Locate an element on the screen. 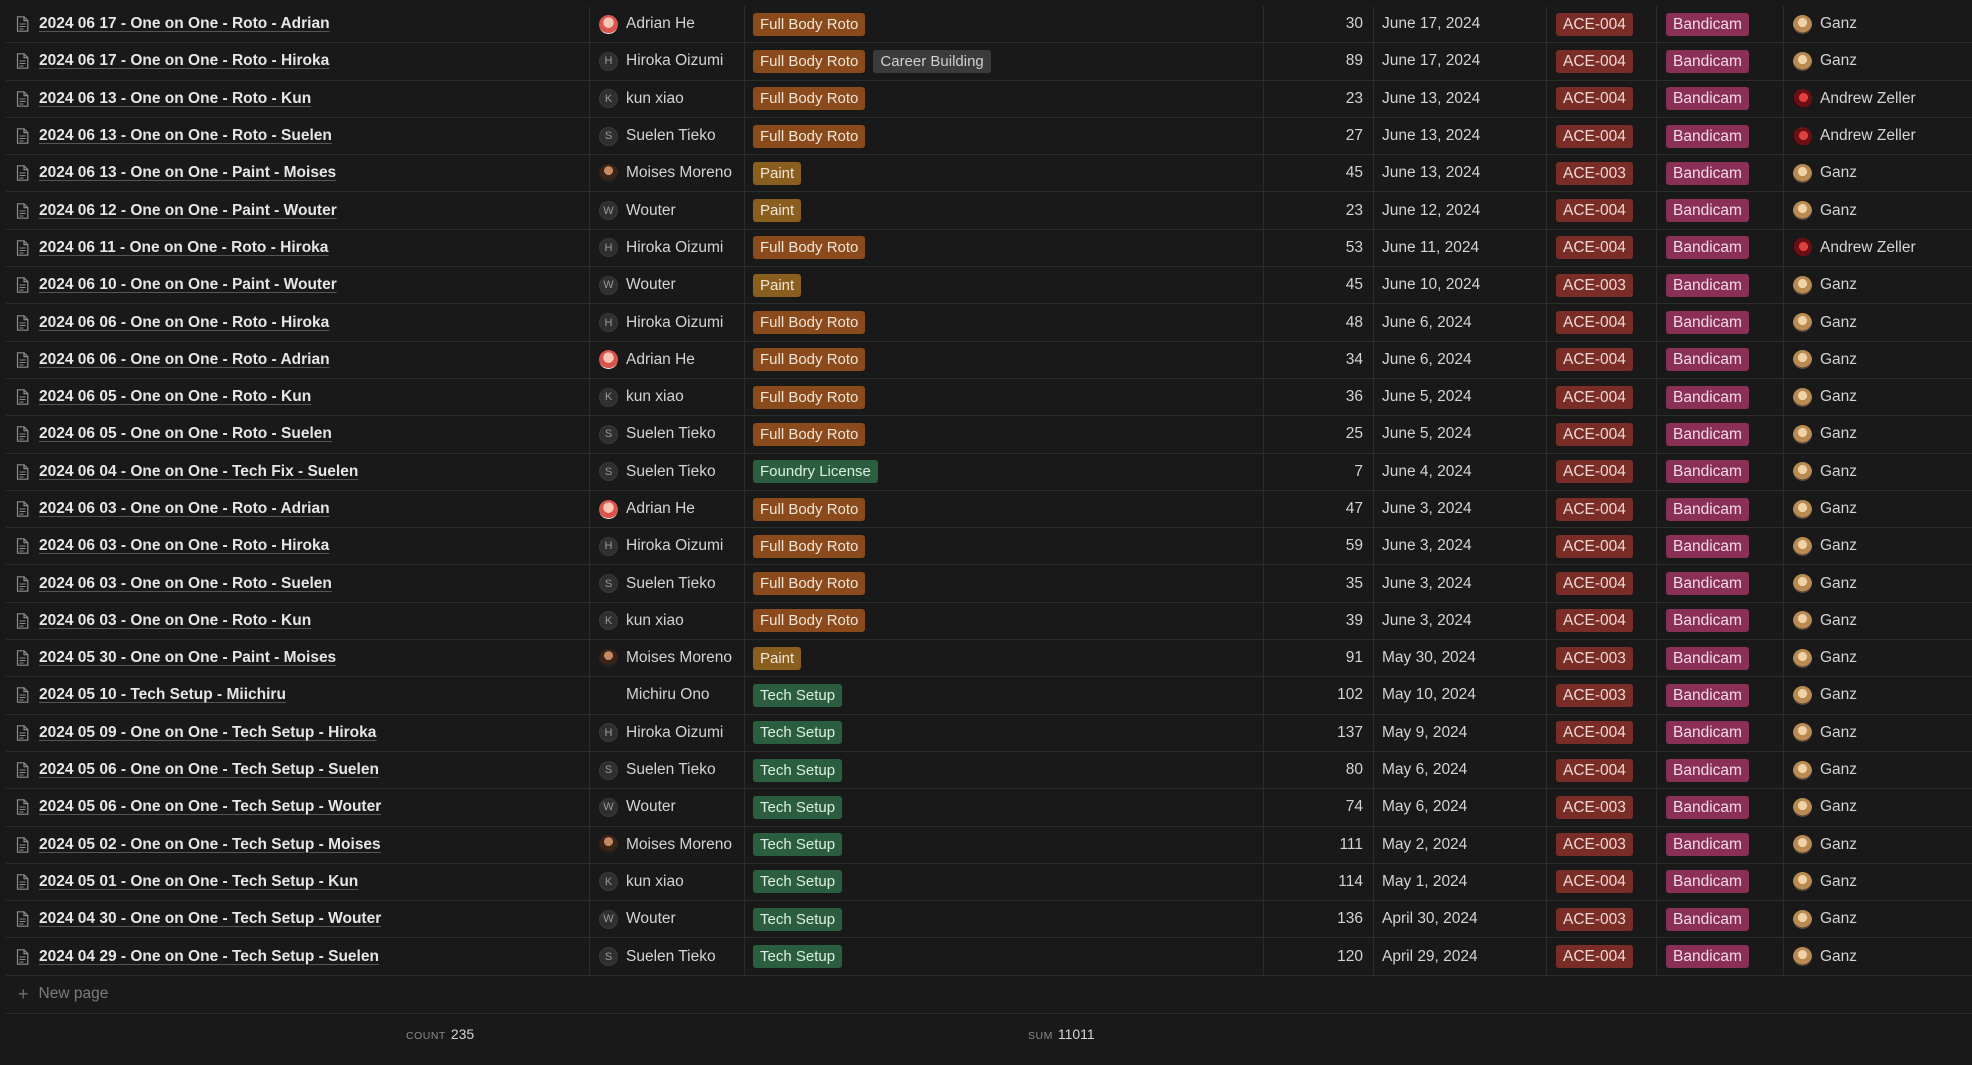 The height and width of the screenshot is (1065, 1972). page-title-link: 2024 06 06 - One on One - Roto - Adrian is located at coordinates (184, 360).